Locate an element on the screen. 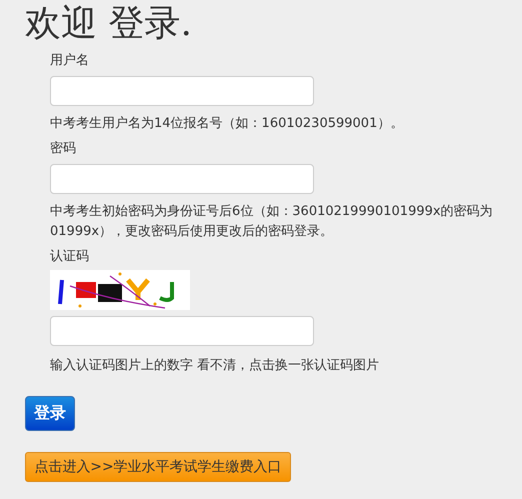  field-label: 密码 is located at coordinates (63, 149).